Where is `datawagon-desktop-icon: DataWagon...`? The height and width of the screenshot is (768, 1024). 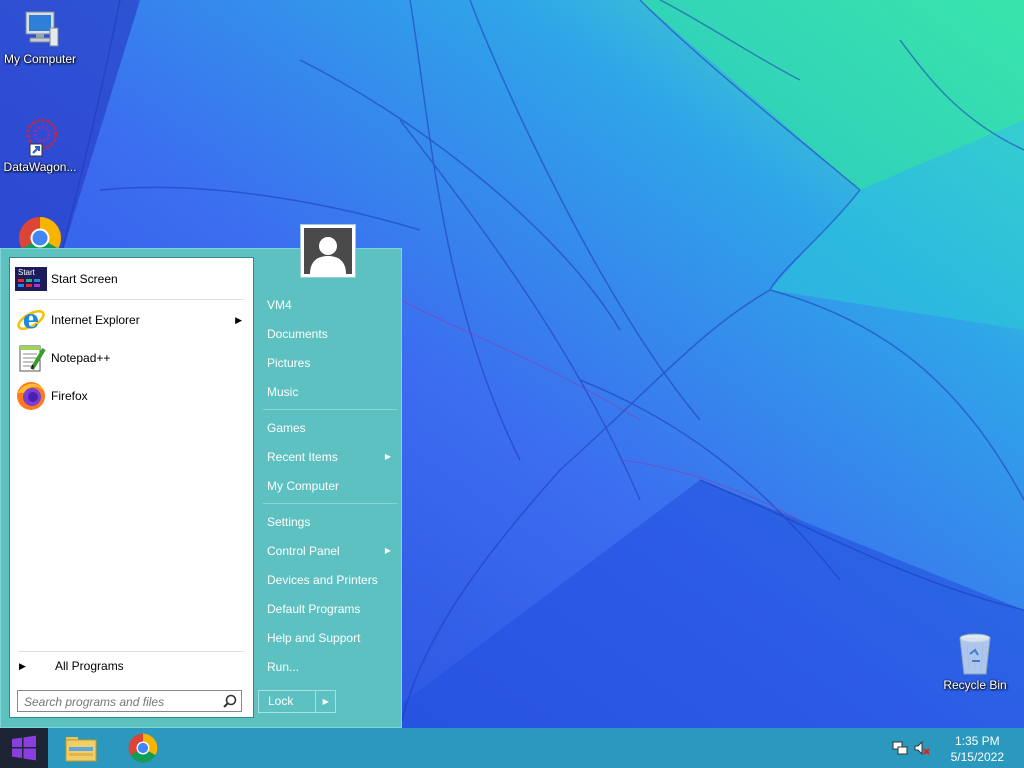 datawagon-desktop-icon: DataWagon... is located at coordinates (40, 143).